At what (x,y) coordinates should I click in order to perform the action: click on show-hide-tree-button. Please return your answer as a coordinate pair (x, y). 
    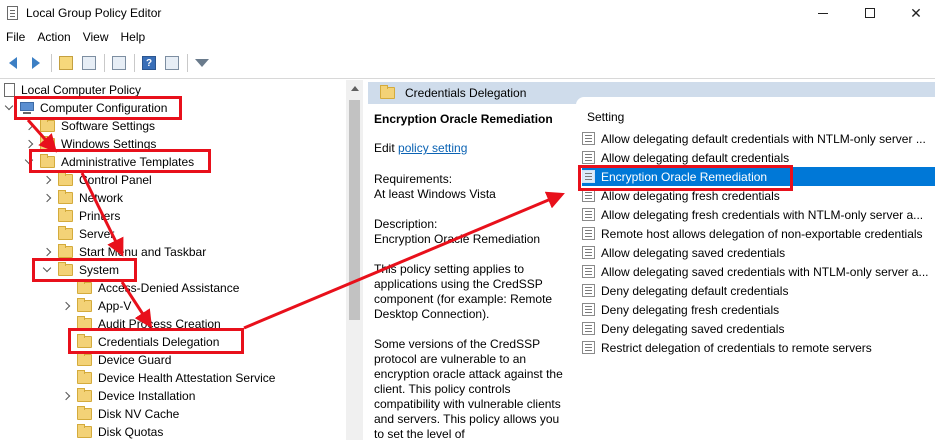
    Looking at the image, I should click on (89, 63).